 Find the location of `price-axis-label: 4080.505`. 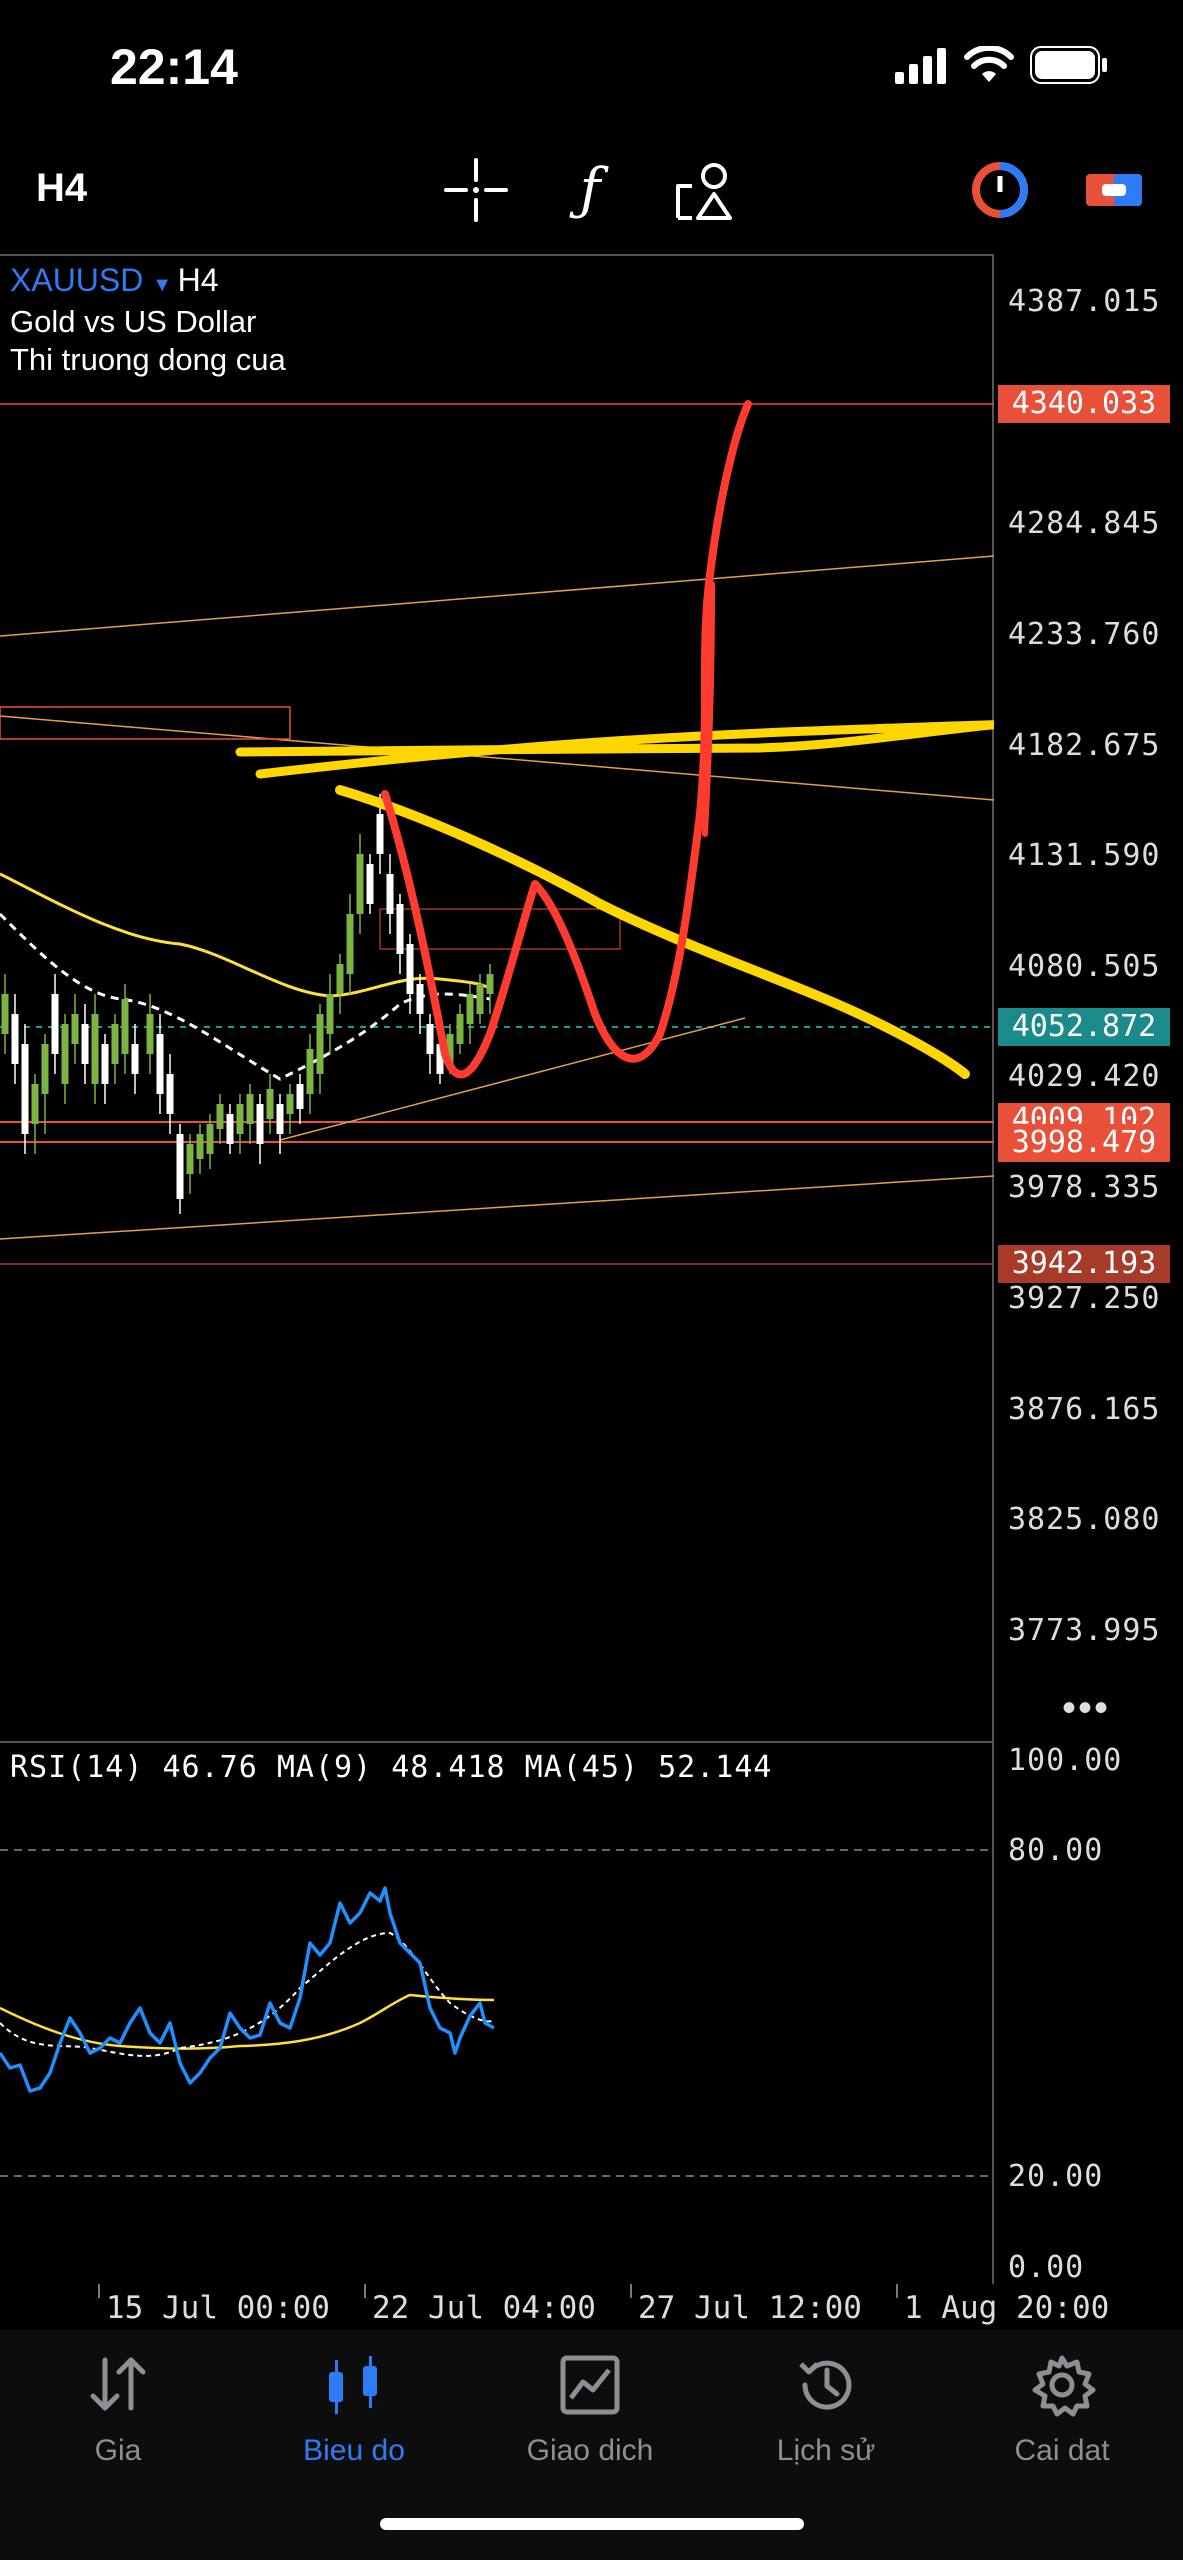

price-axis-label: 4080.505 is located at coordinates (1084, 966).